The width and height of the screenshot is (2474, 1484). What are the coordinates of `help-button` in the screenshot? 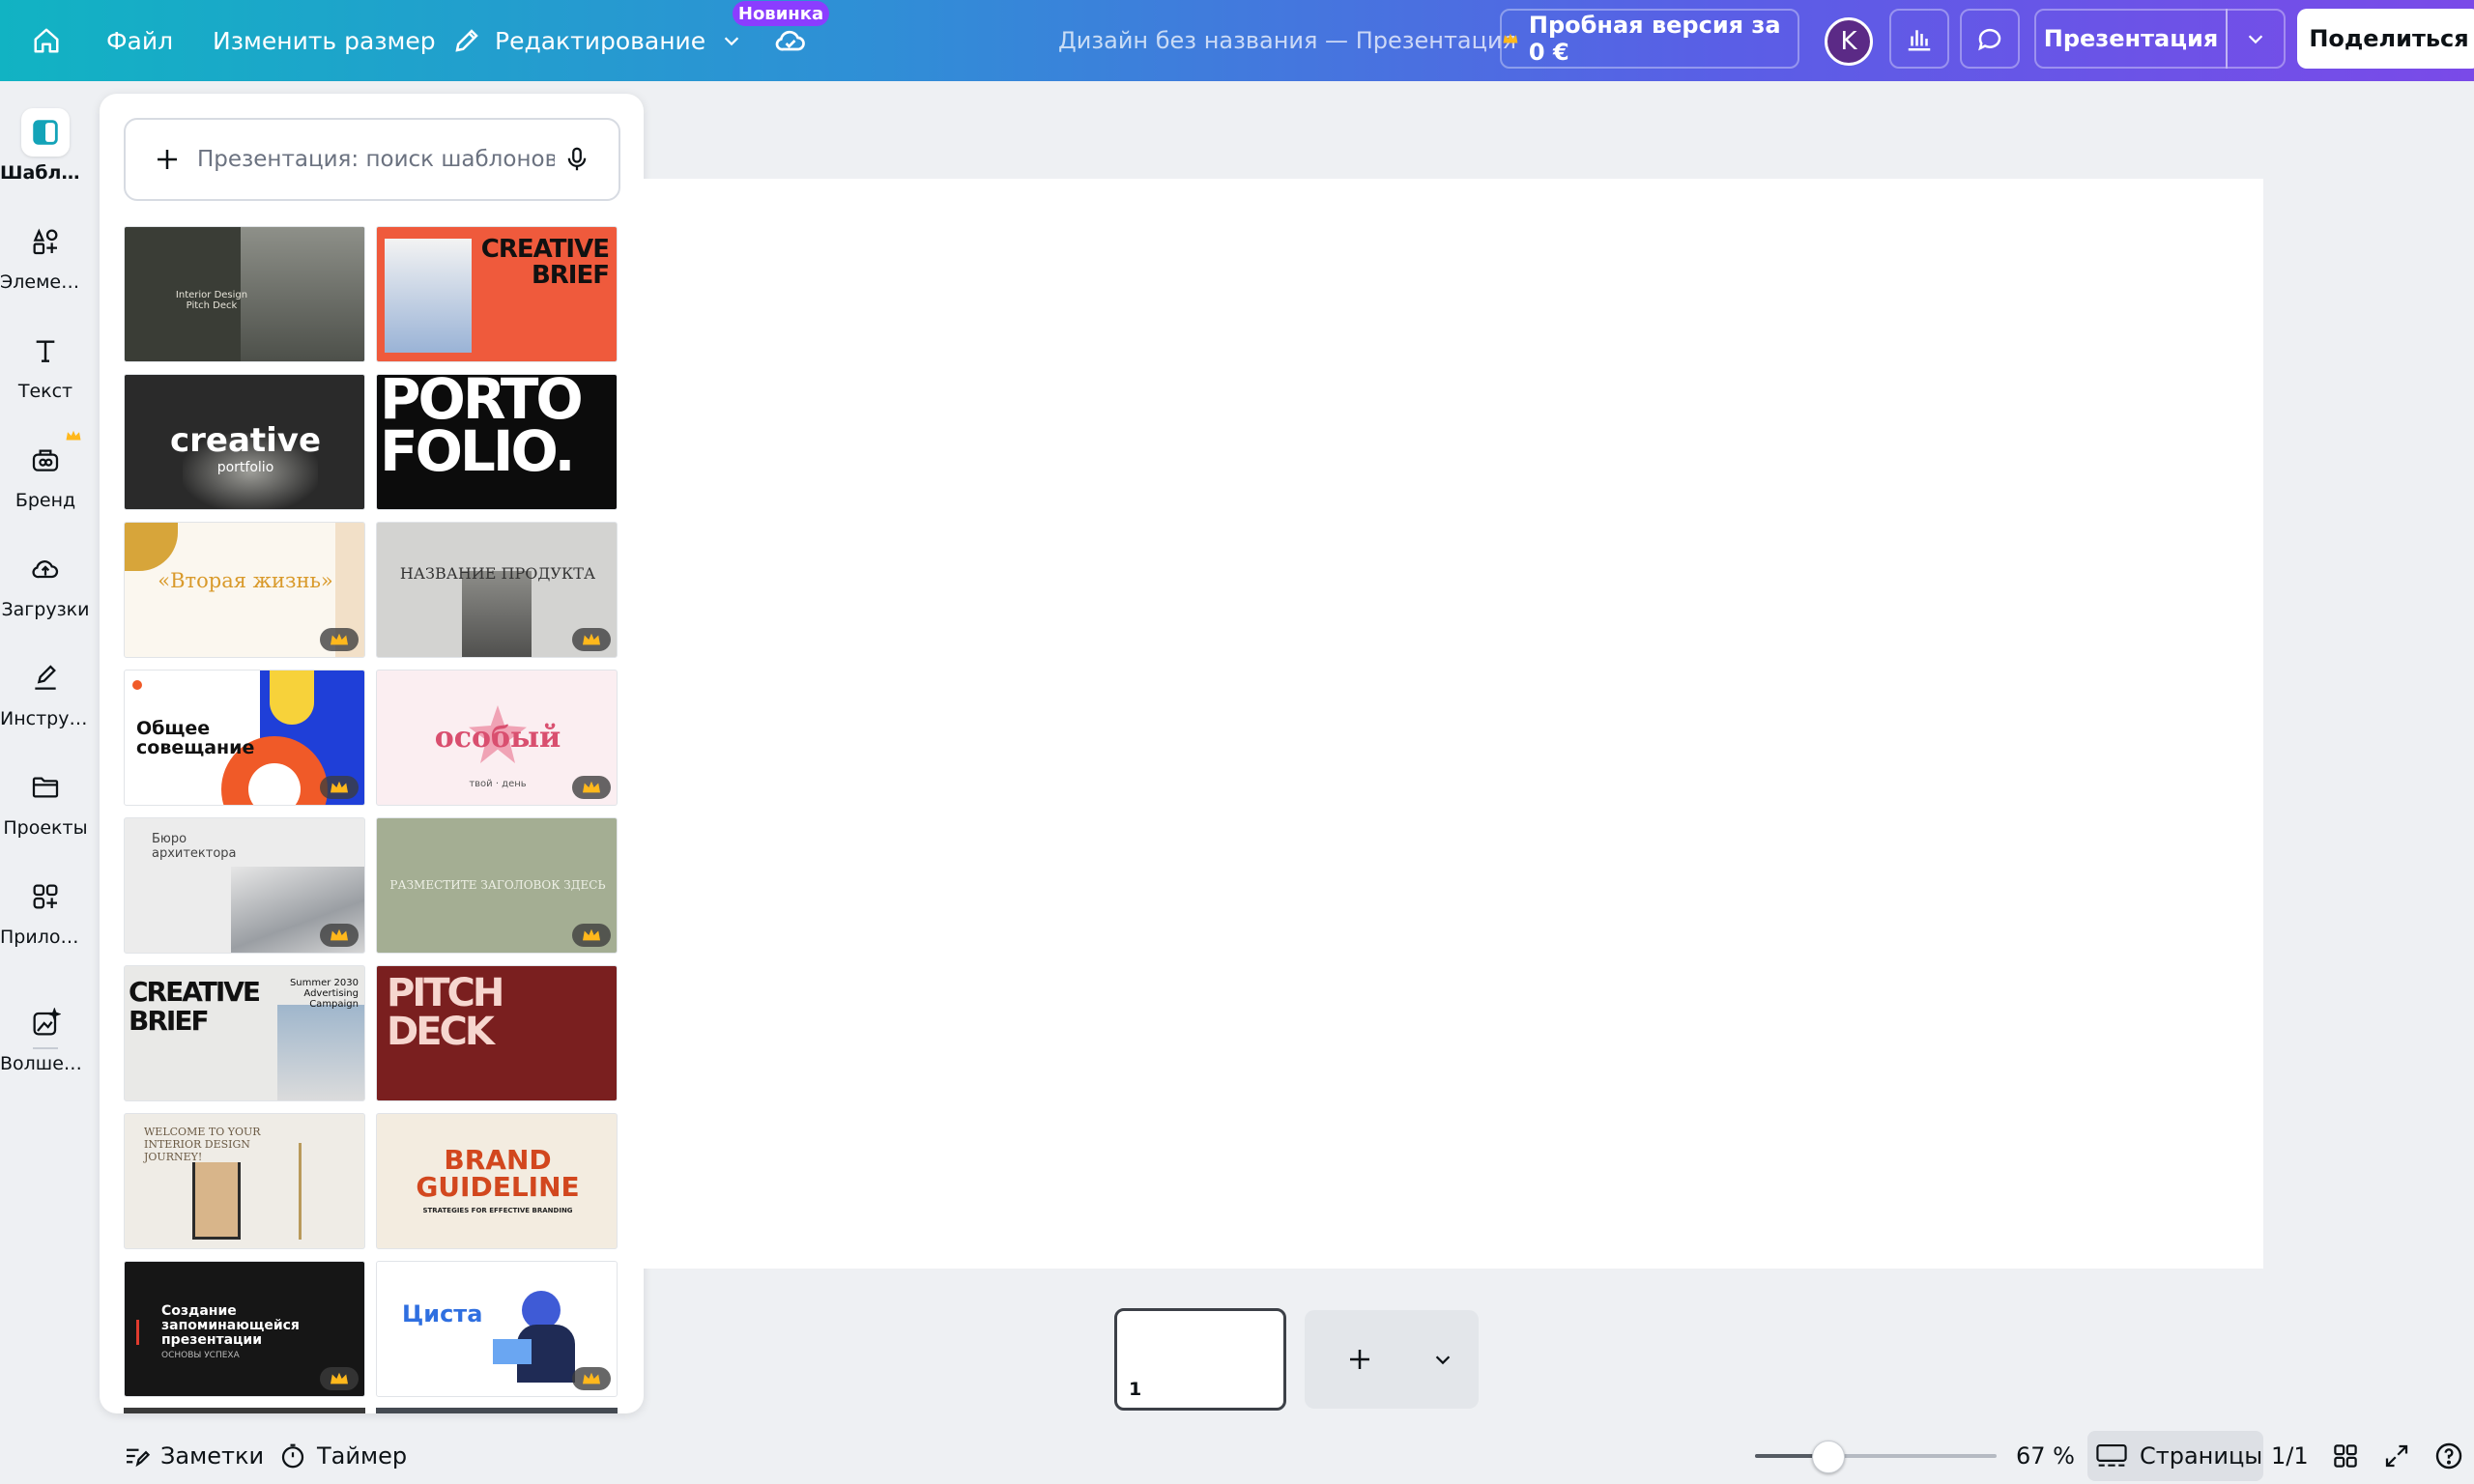 It's located at (2448, 1456).